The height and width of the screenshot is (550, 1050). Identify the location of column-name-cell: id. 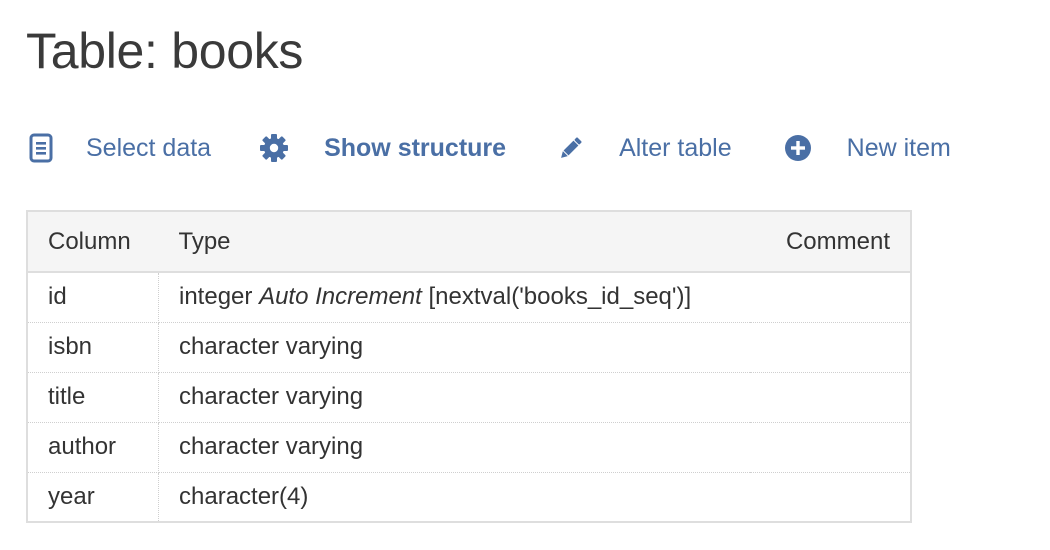
(93, 297).